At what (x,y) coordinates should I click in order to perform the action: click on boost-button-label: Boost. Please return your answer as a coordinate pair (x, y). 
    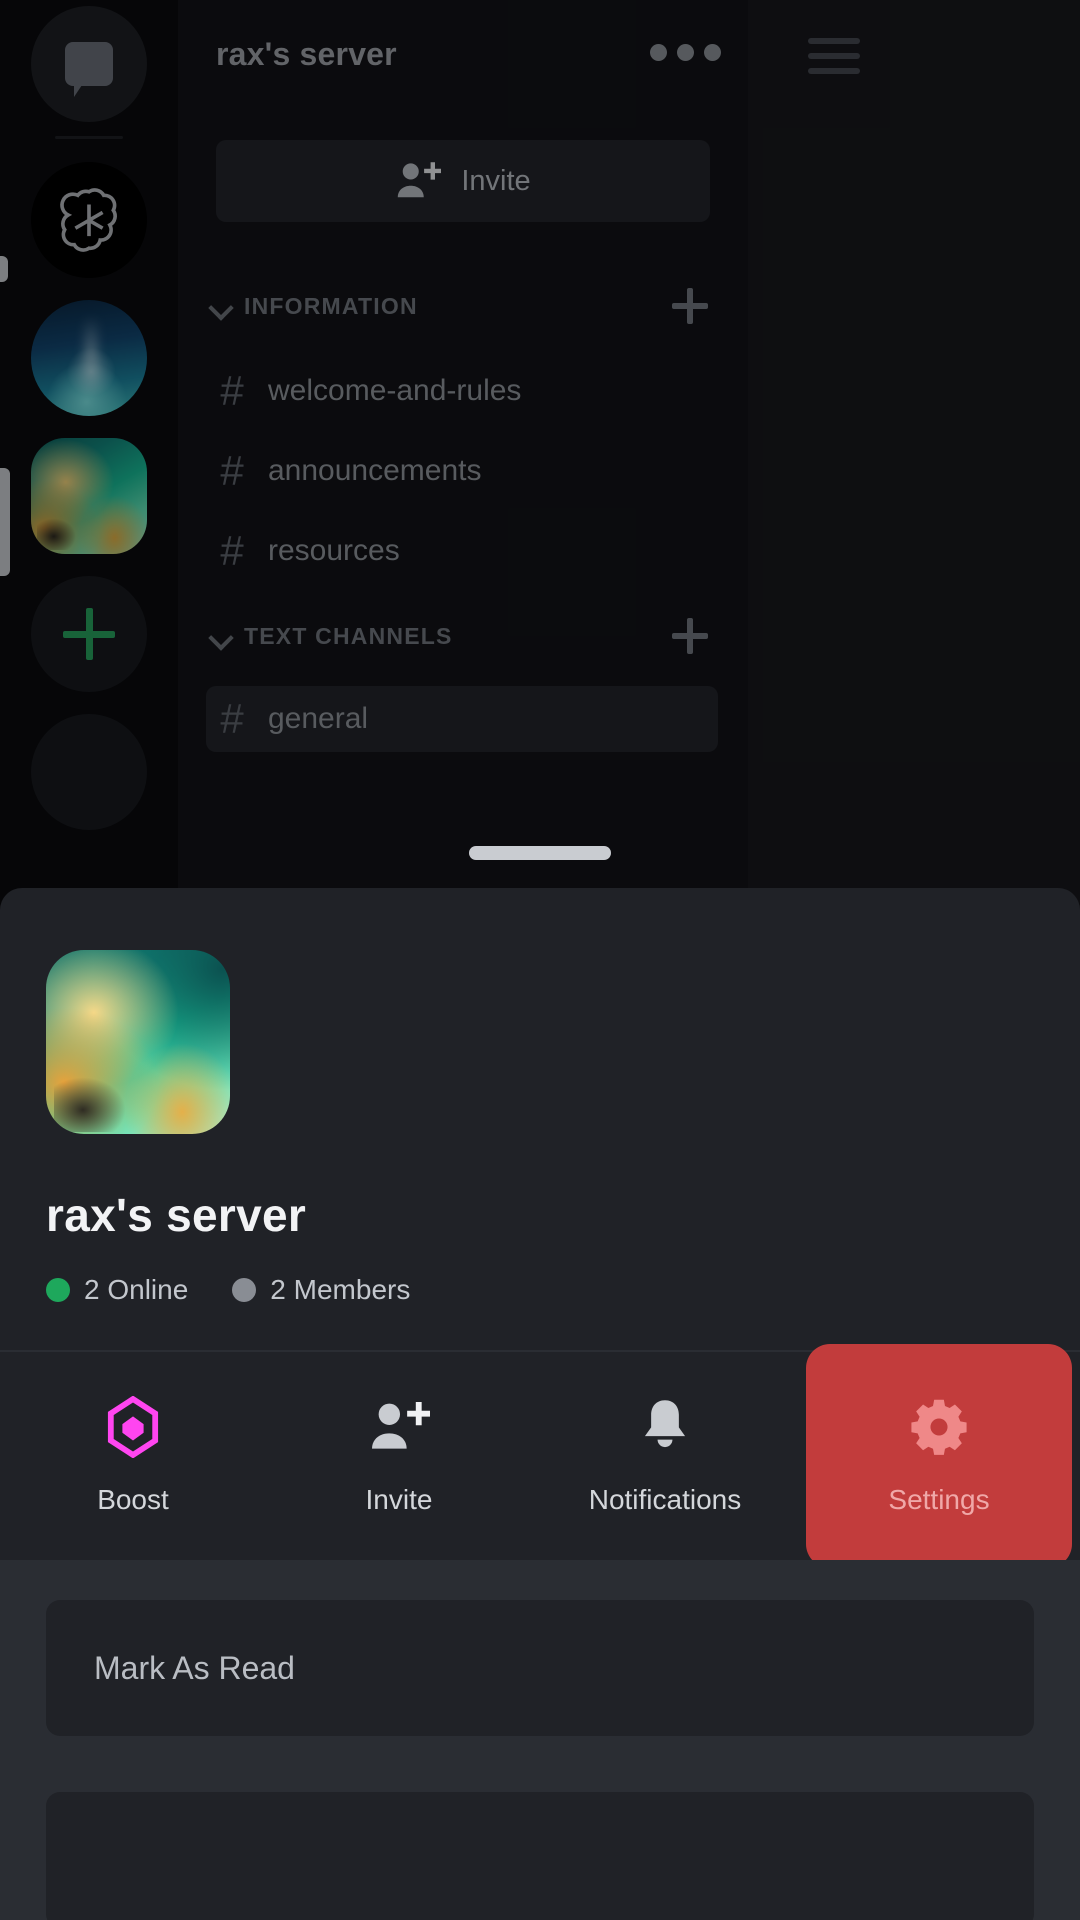
    Looking at the image, I should click on (133, 1499).